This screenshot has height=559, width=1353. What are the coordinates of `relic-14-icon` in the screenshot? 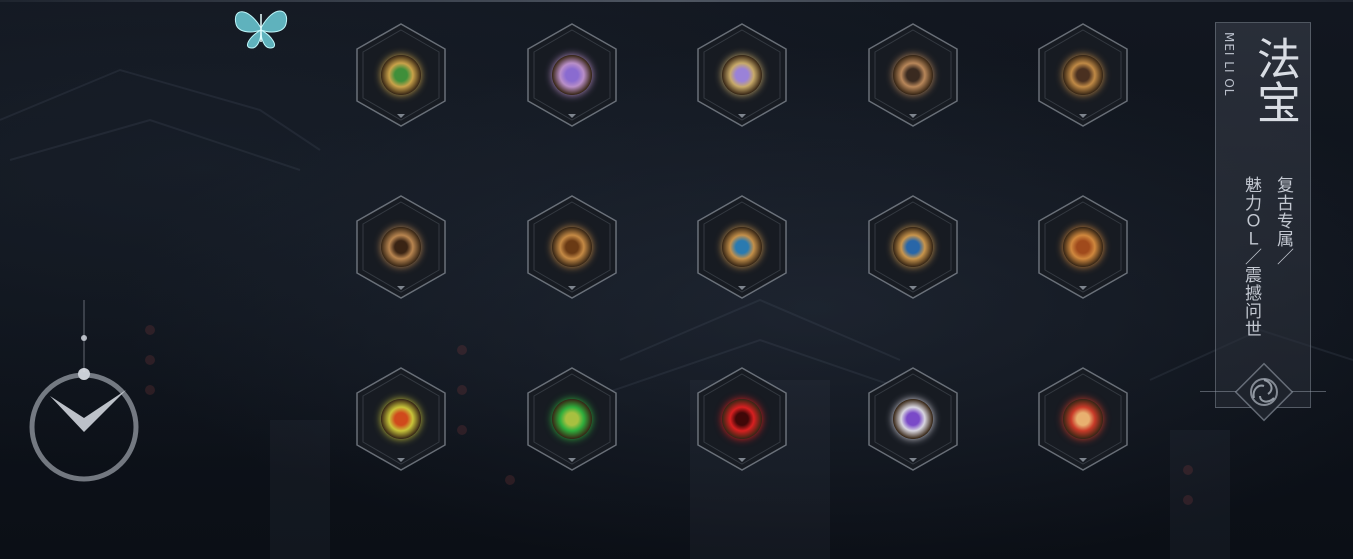 It's located at (913, 419).